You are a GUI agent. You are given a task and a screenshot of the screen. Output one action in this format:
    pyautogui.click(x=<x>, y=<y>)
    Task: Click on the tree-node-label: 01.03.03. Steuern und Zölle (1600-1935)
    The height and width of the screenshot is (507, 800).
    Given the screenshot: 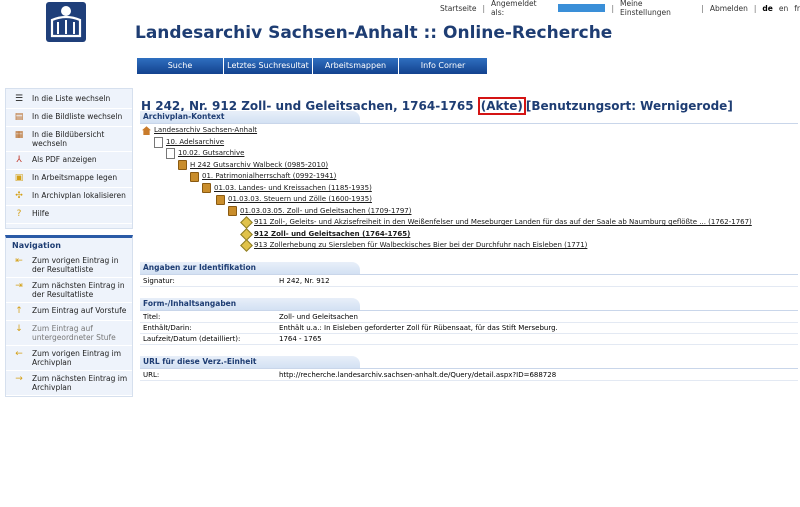 What is the action you would take?
    pyautogui.click(x=300, y=200)
    